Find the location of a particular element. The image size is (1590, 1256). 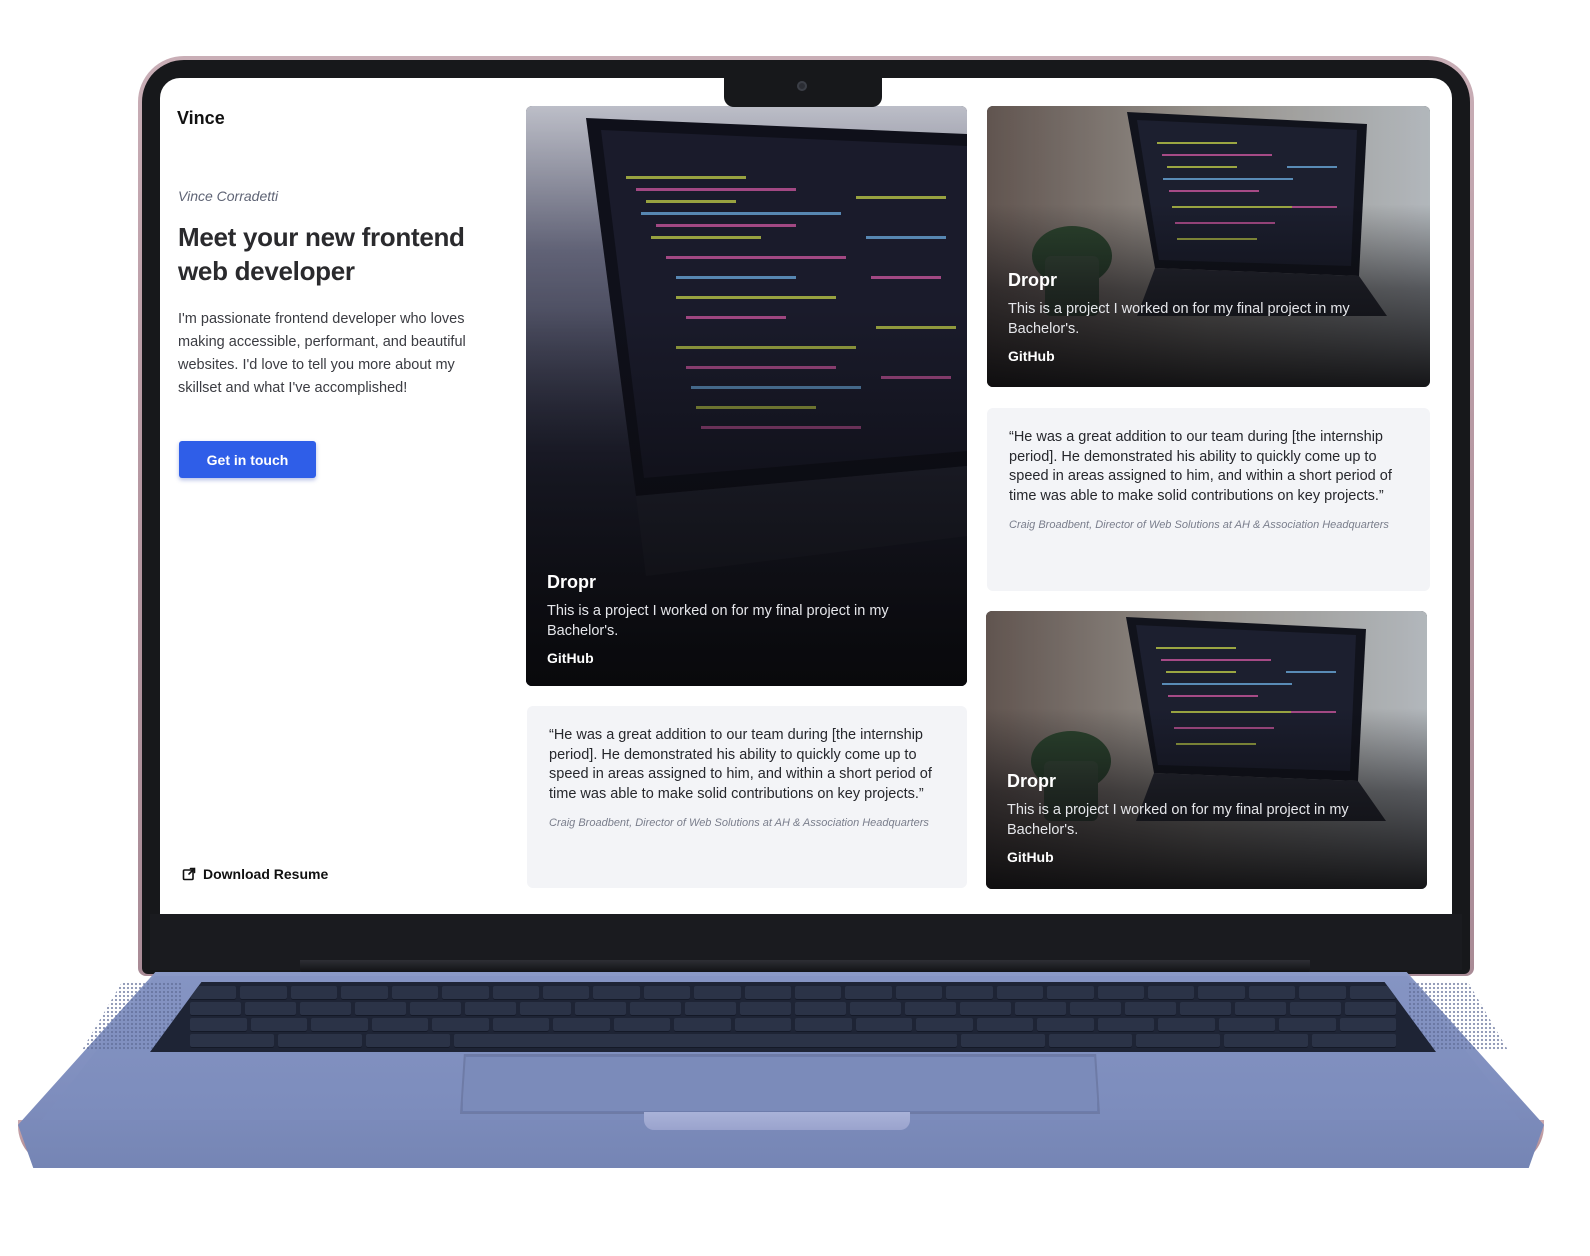

get-in-touch-button: Get in touch is located at coordinates (247, 459).